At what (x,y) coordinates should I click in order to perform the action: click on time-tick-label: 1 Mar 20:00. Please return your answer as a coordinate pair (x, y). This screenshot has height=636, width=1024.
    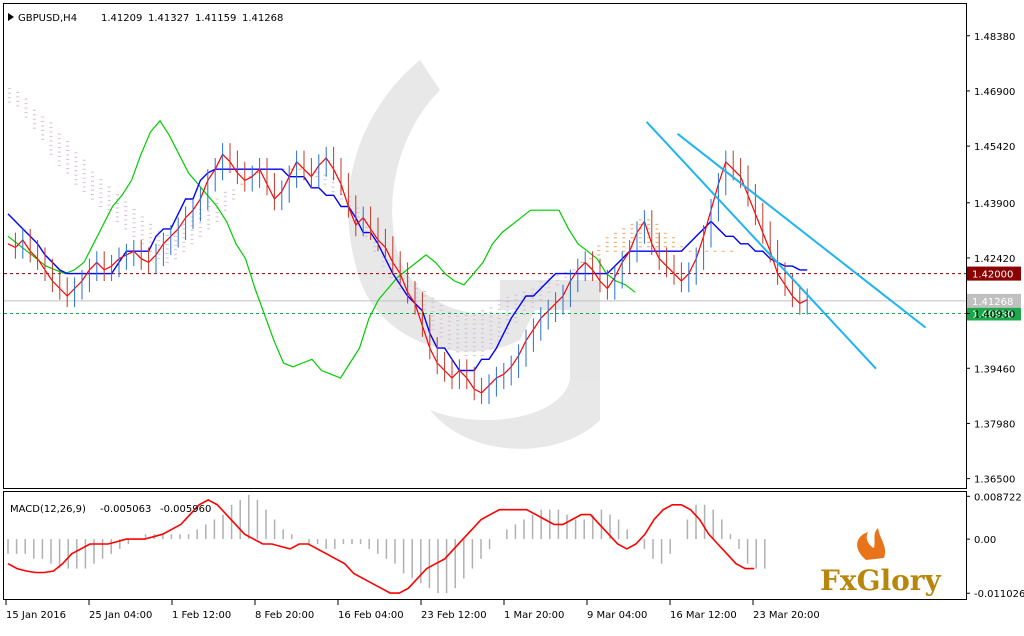
    Looking at the image, I should click on (534, 615).